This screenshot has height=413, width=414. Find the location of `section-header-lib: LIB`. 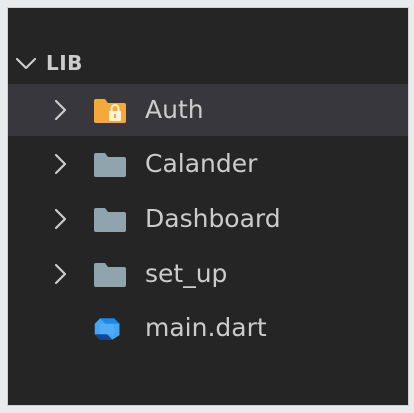

section-header-lib: LIB is located at coordinates (208, 63).